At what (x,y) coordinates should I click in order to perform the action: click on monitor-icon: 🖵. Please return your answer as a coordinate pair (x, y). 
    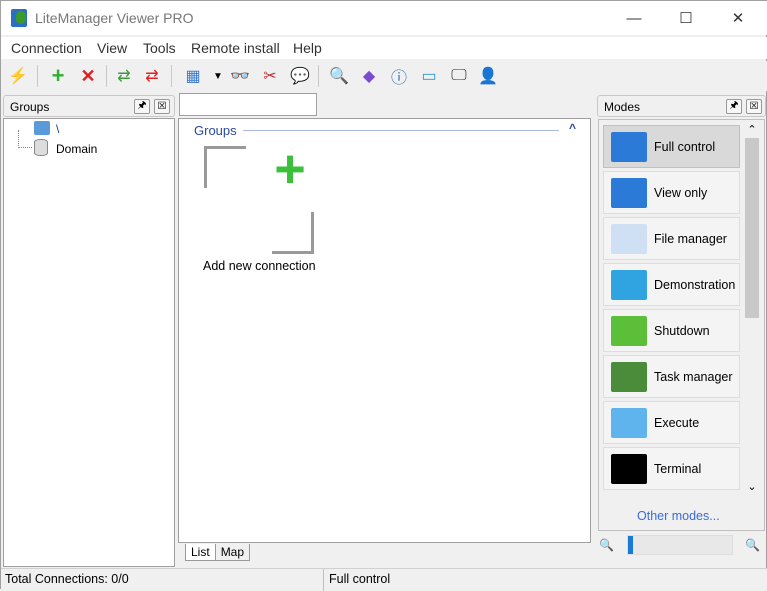
    Looking at the image, I should click on (459, 76).